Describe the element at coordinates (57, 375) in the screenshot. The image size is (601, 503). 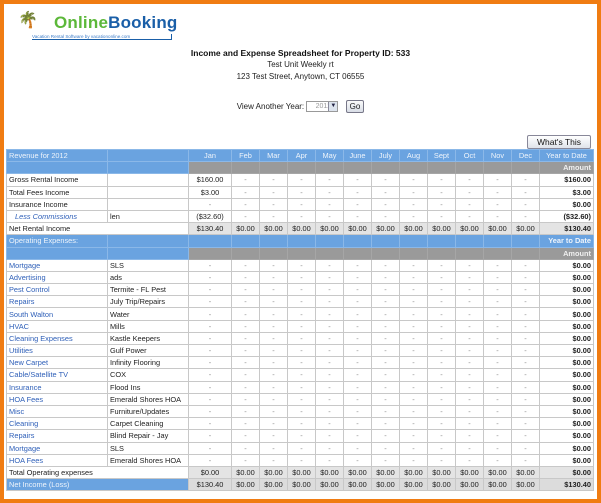
I see `expense-link: Cable/Satellite TV` at that location.